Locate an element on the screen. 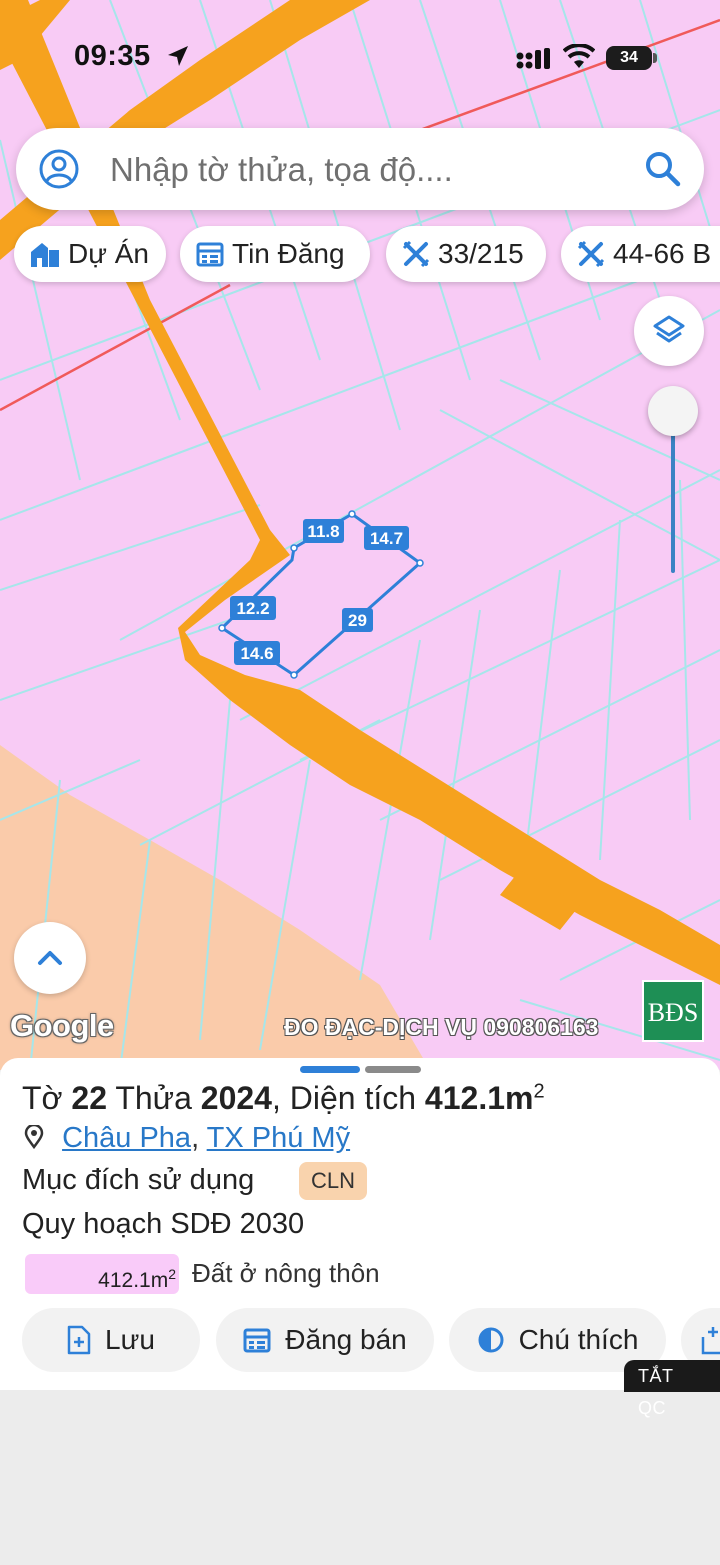 The image size is (720, 1565). layers-icon is located at coordinates (669, 329).